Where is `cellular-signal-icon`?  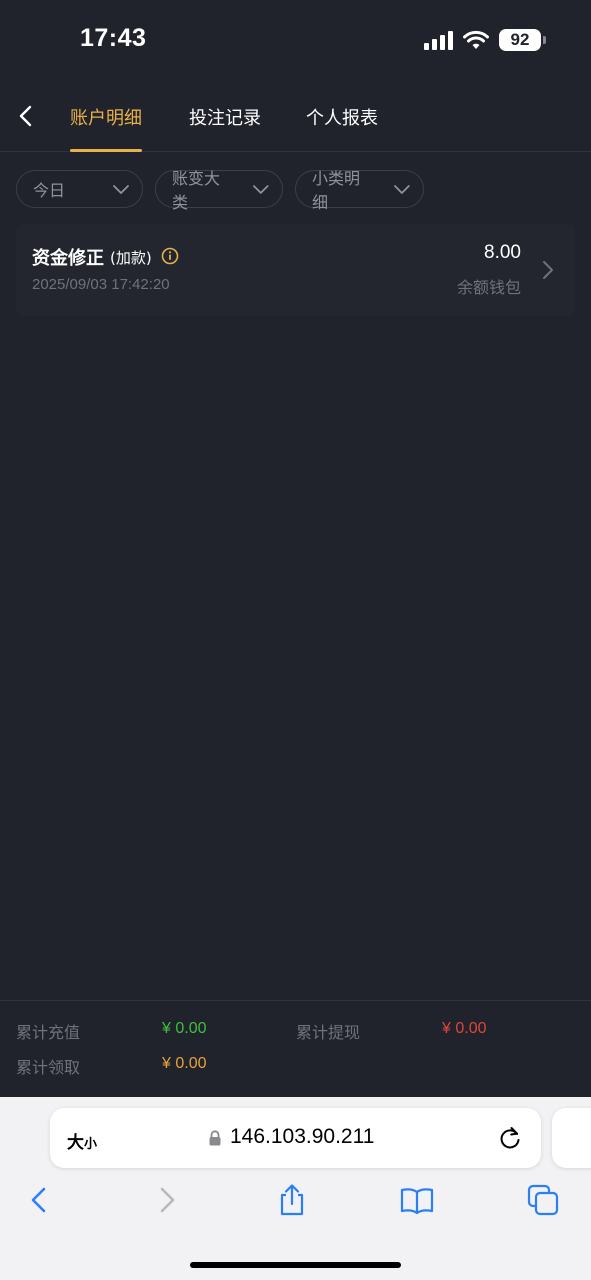
cellular-signal-icon is located at coordinates (438, 40).